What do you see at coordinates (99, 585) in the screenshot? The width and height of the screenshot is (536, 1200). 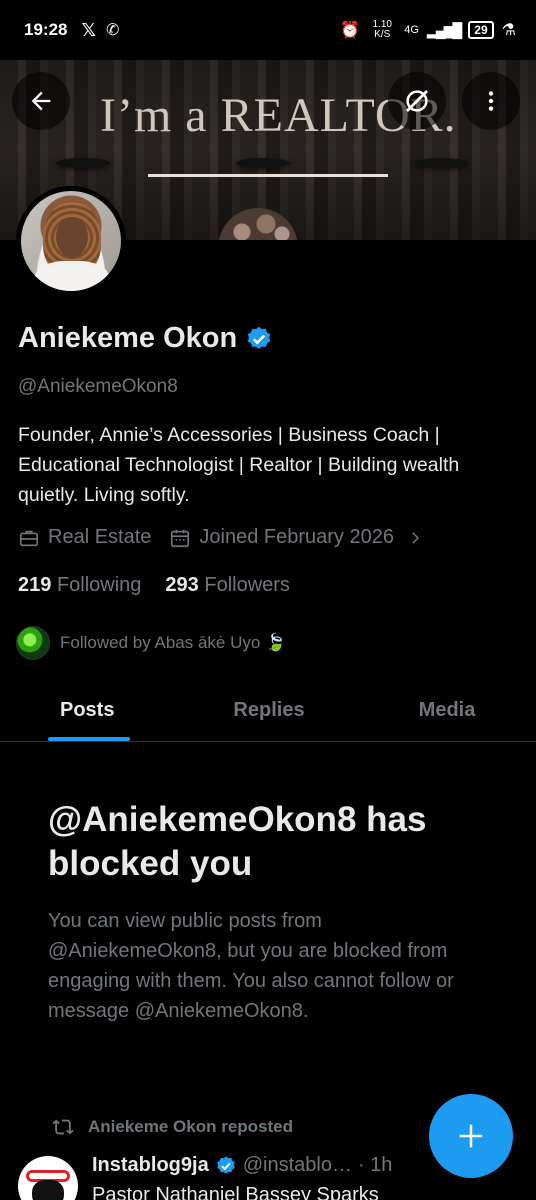 I see `following-label: Following` at bounding box center [99, 585].